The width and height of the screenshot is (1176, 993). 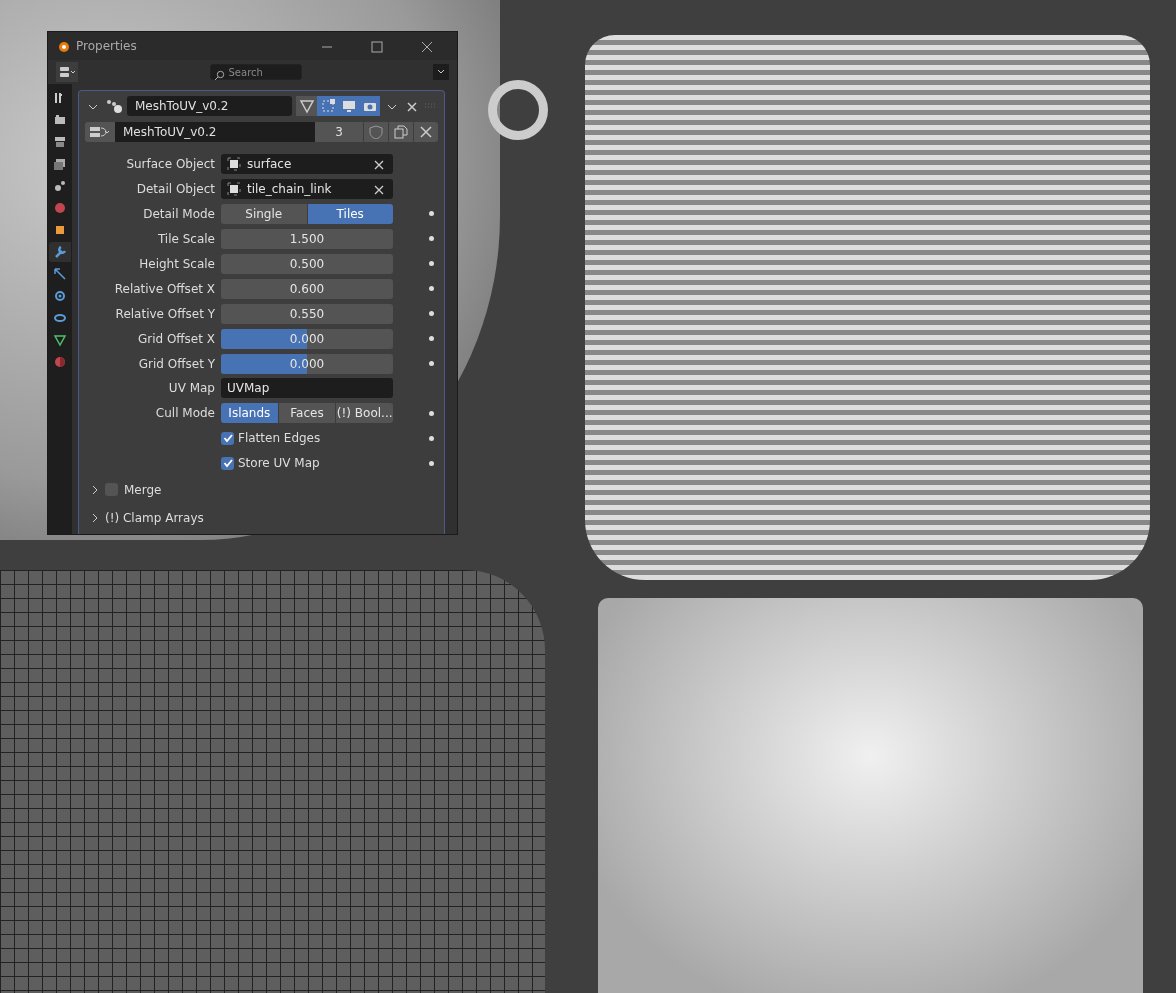 What do you see at coordinates (106, 46) in the screenshot?
I see `window-title: Properties` at bounding box center [106, 46].